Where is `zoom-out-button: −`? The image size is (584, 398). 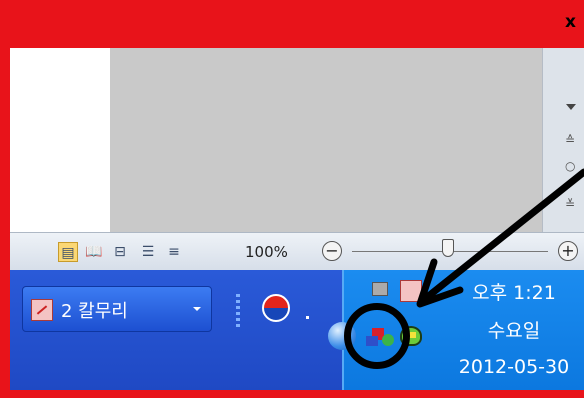 zoom-out-button: − is located at coordinates (332, 251).